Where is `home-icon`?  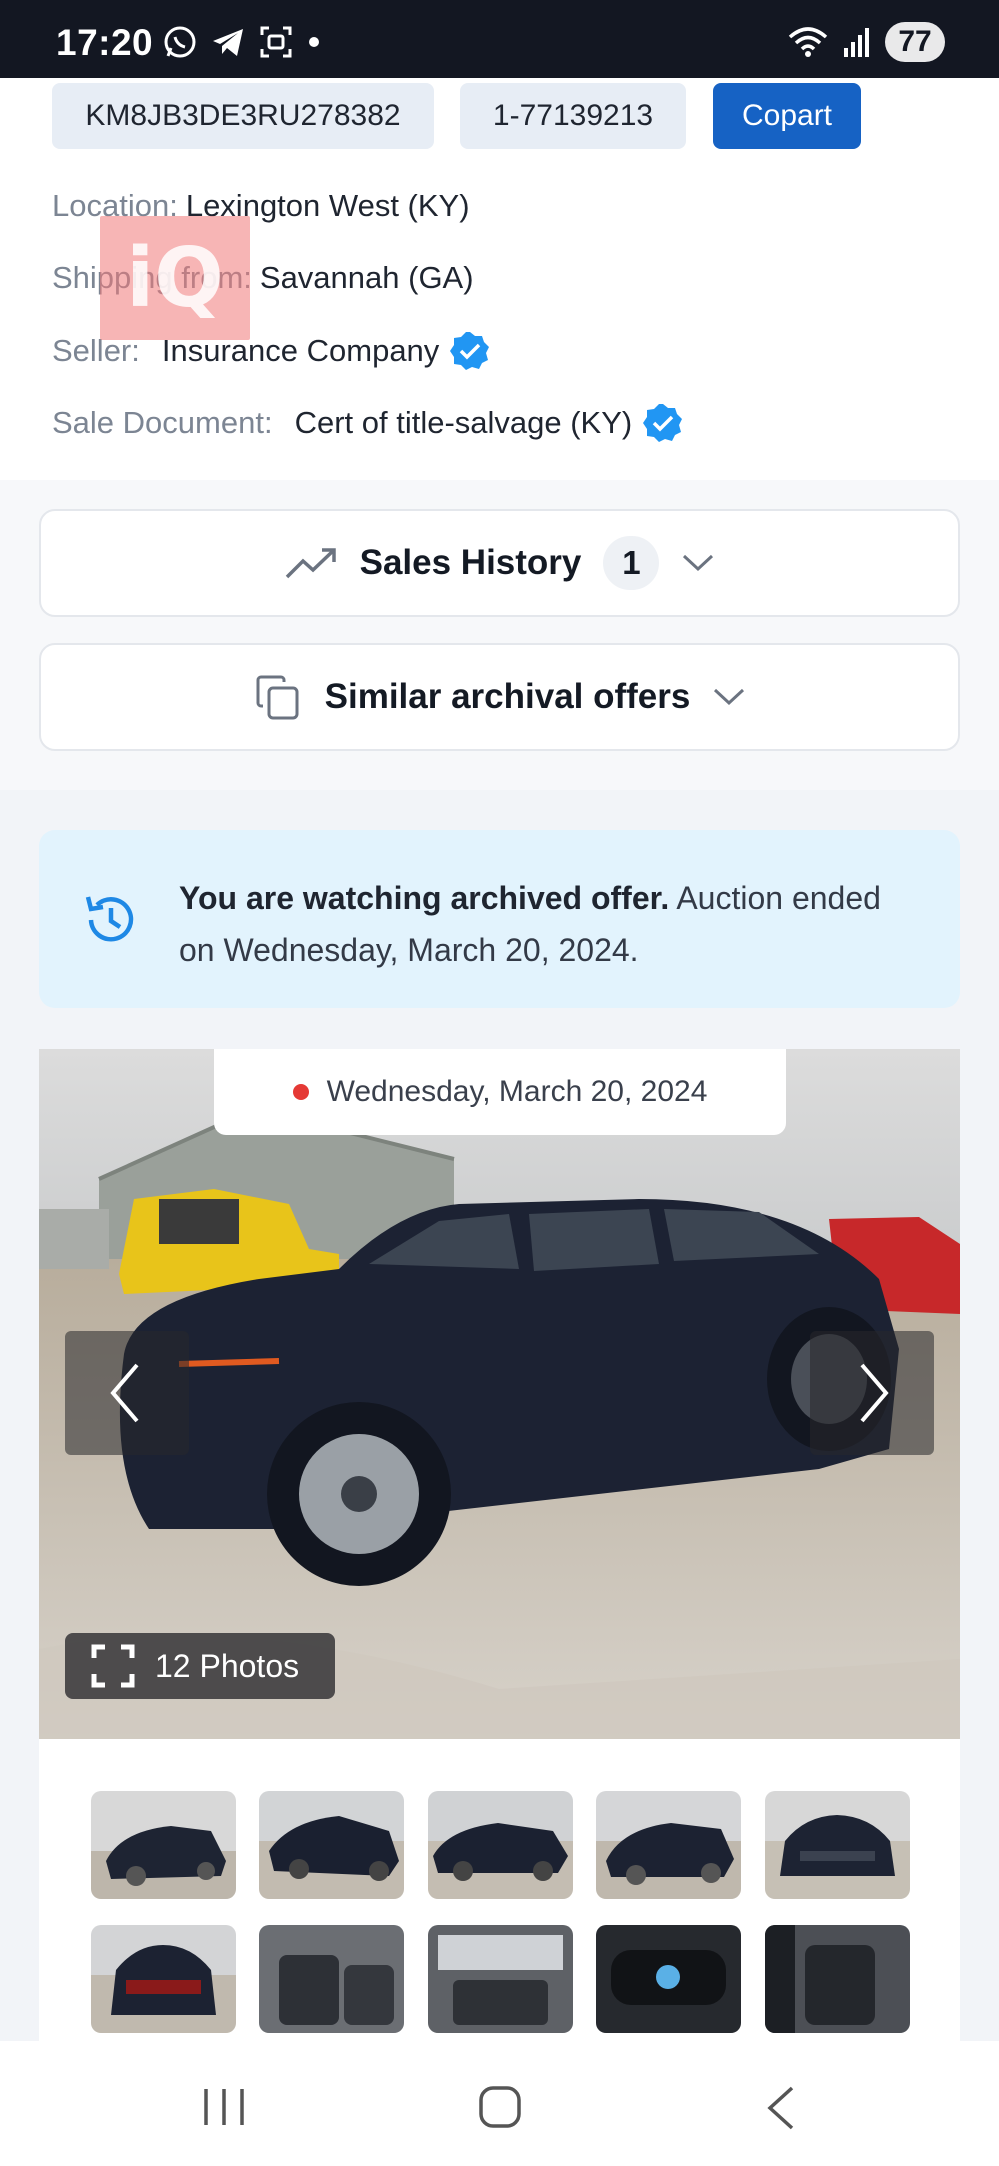
home-icon is located at coordinates (500, 2107).